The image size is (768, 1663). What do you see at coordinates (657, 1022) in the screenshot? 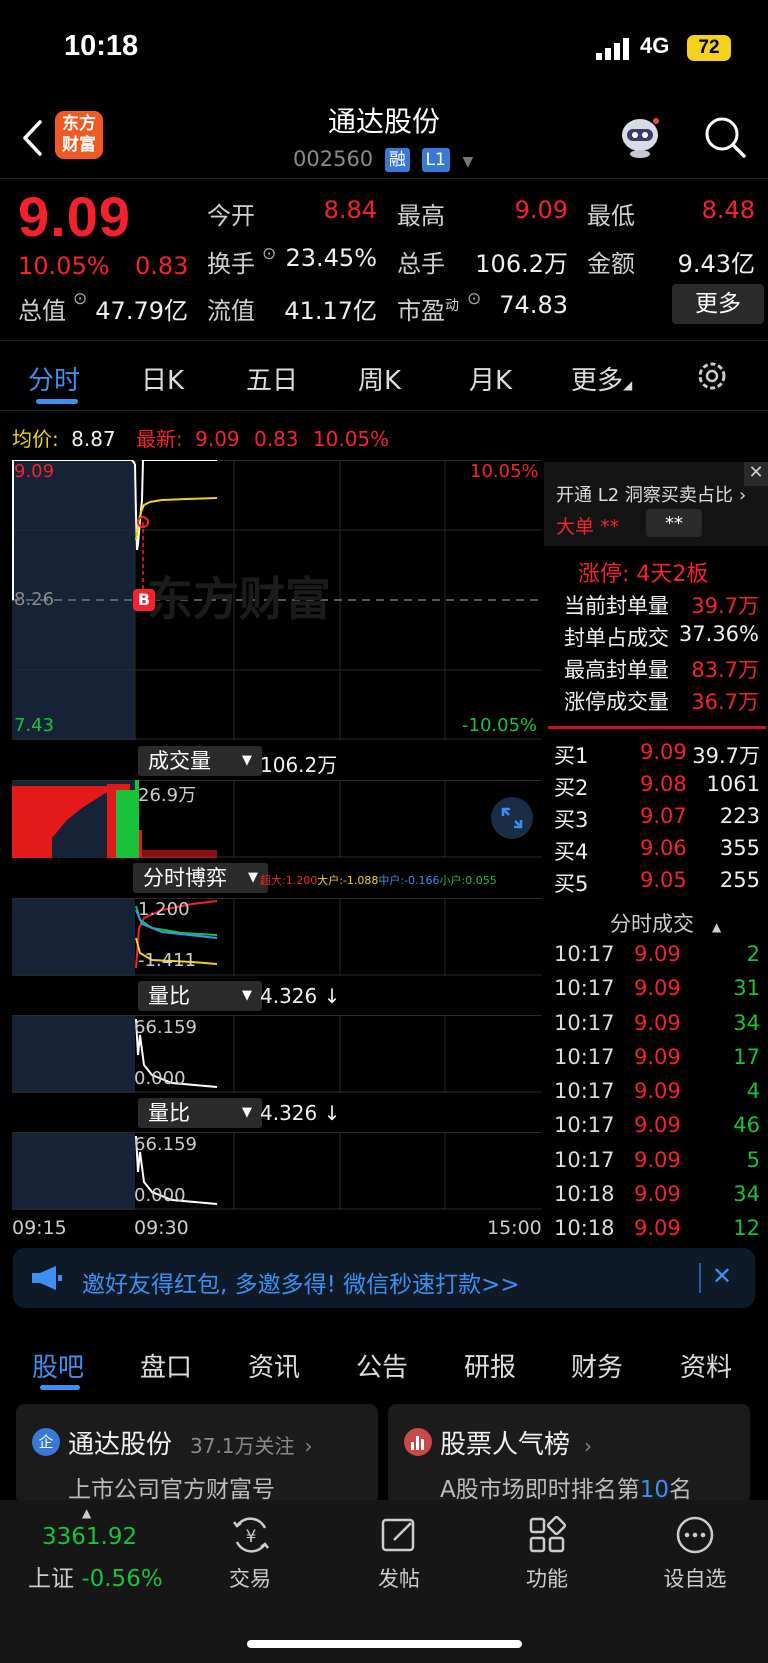
I see `tick-row: 10:17 9.09 34` at bounding box center [657, 1022].